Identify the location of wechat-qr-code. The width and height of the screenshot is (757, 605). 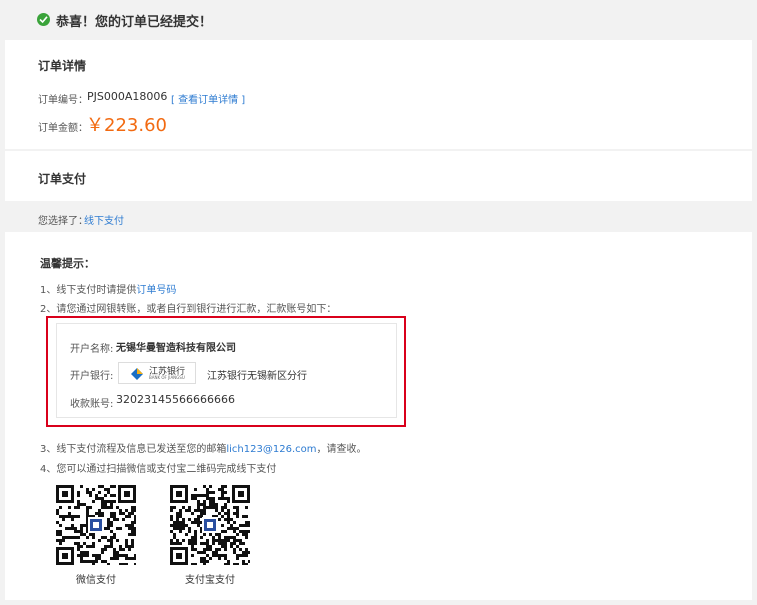
(96, 525).